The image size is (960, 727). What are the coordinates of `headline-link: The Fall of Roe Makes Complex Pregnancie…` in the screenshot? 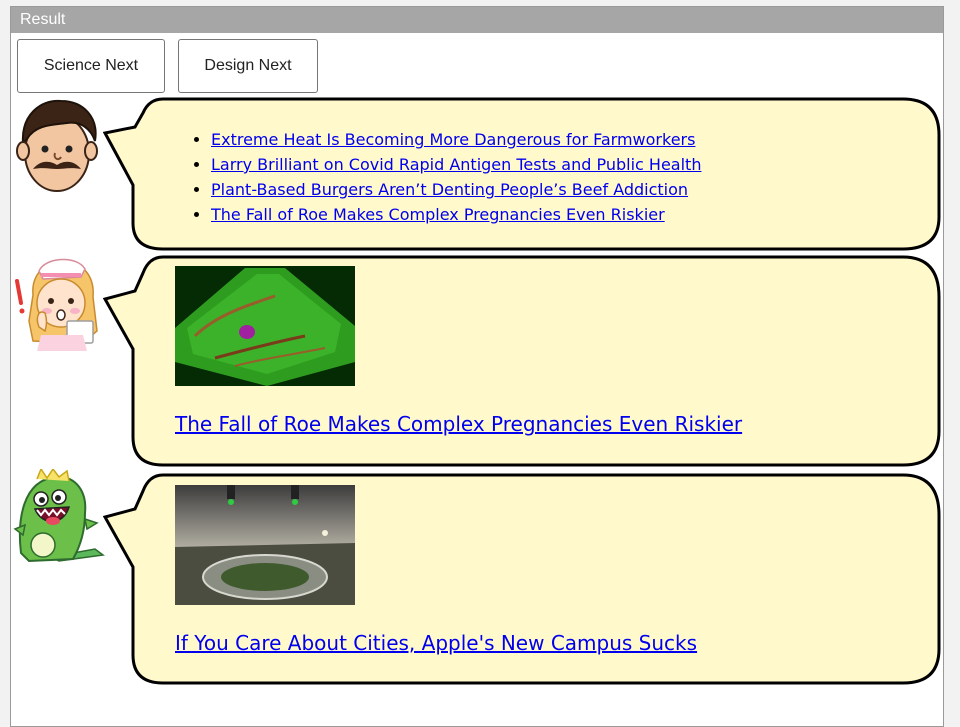 It's located at (458, 424).